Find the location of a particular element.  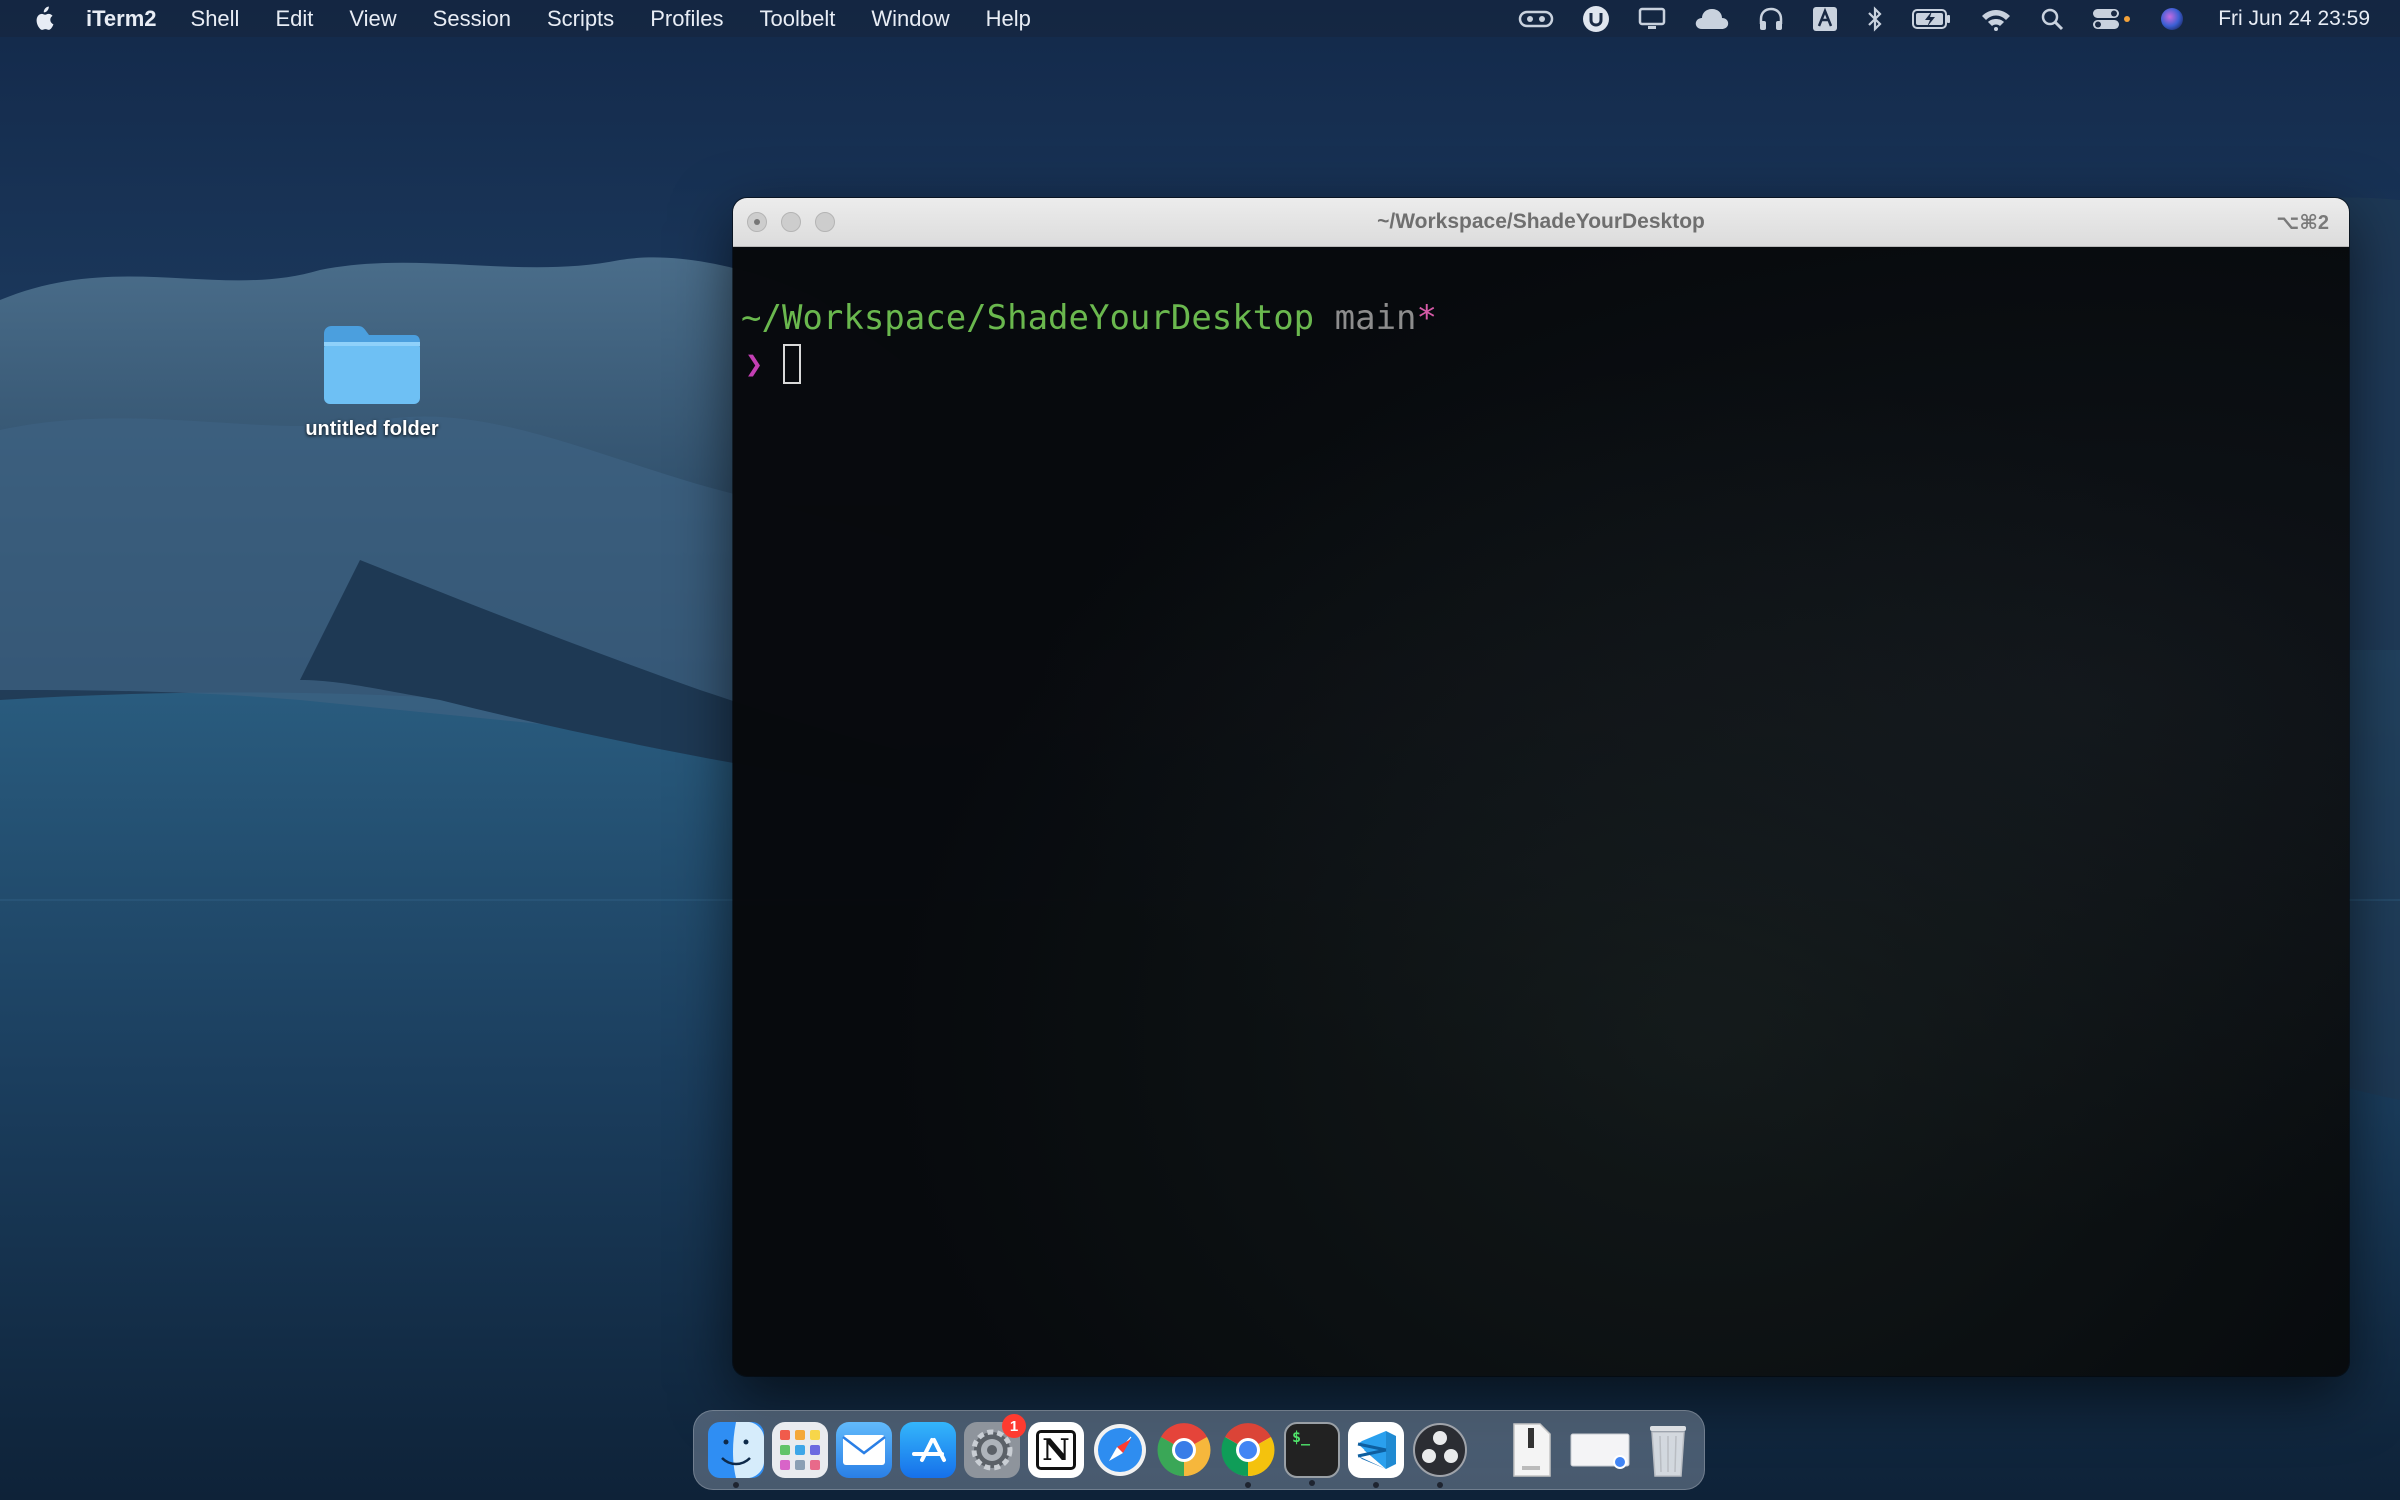

dock-minimized-window is located at coordinates (1600, 1450).